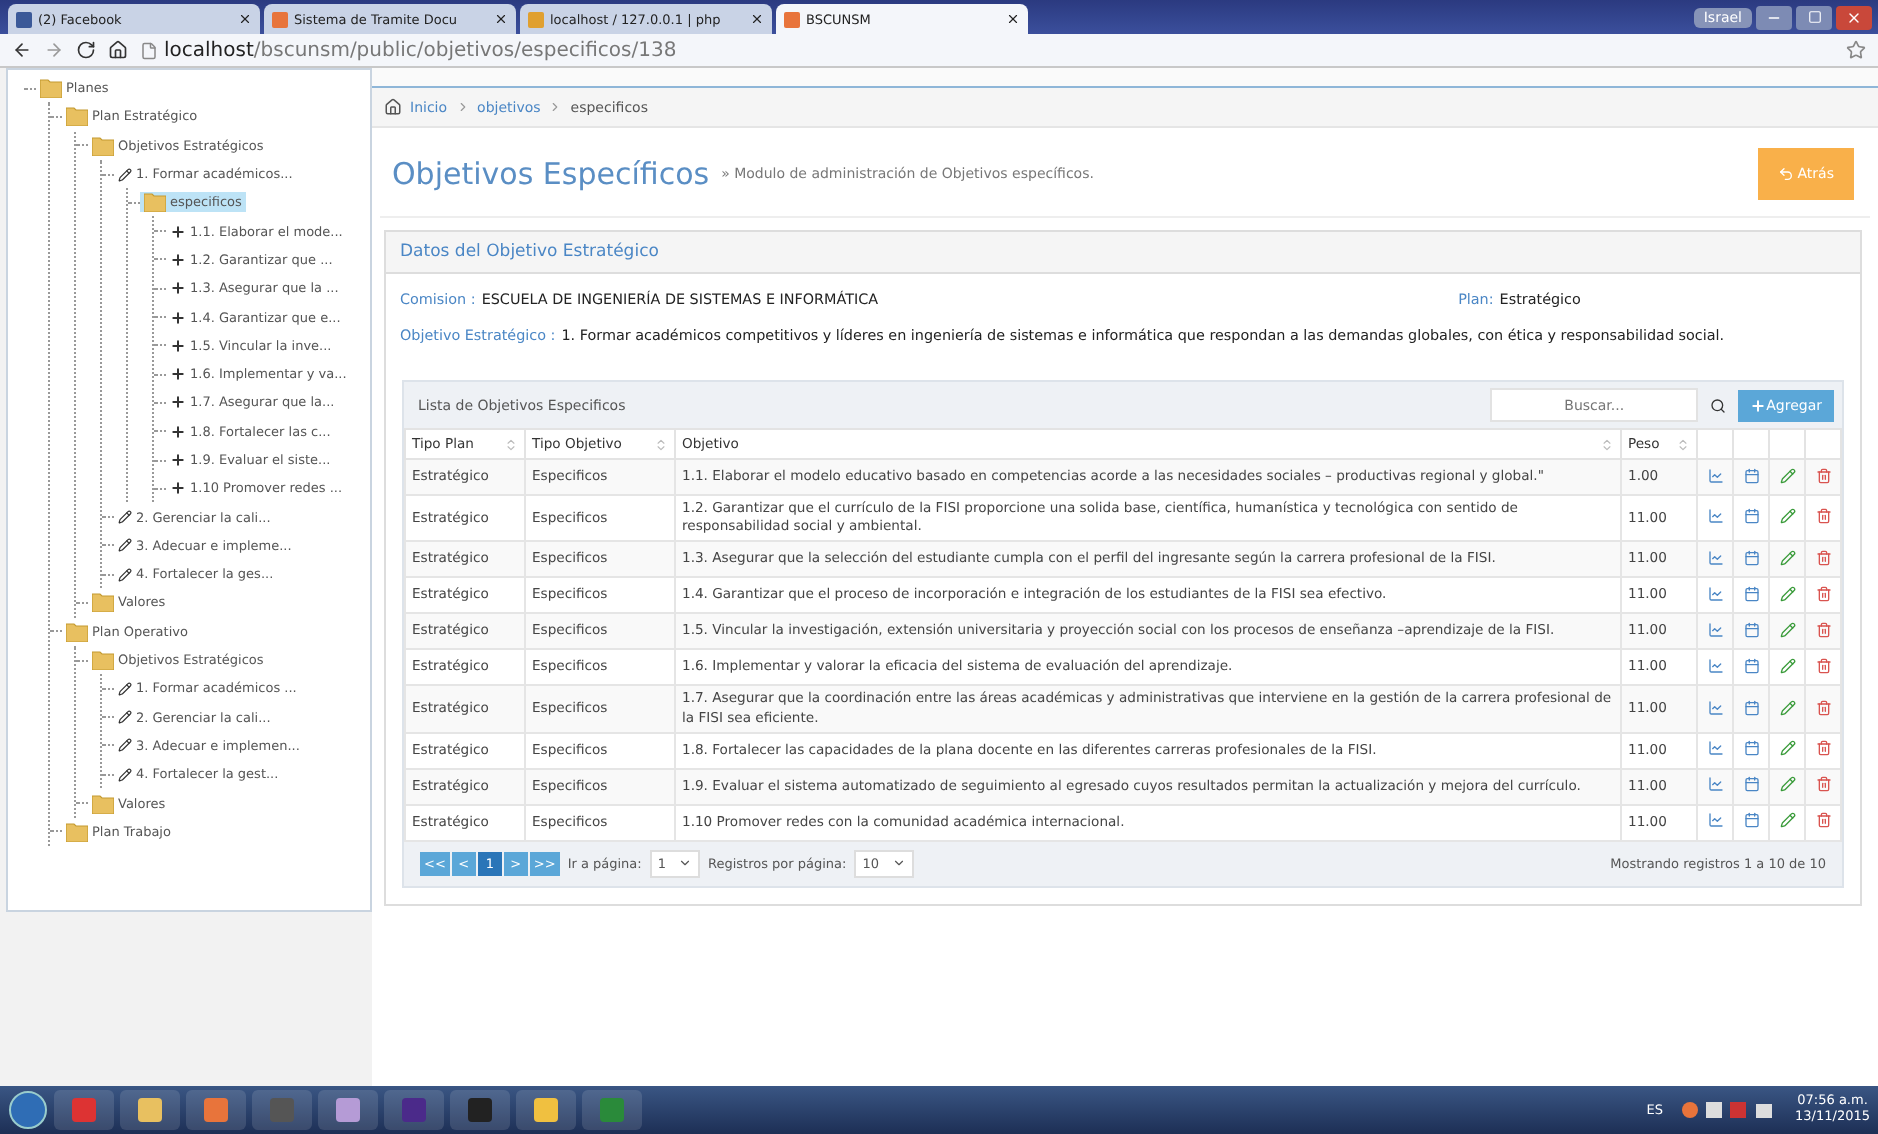 This screenshot has width=1878, height=1134. Describe the element at coordinates (149, 50) in the screenshot. I see `page-icon` at that location.